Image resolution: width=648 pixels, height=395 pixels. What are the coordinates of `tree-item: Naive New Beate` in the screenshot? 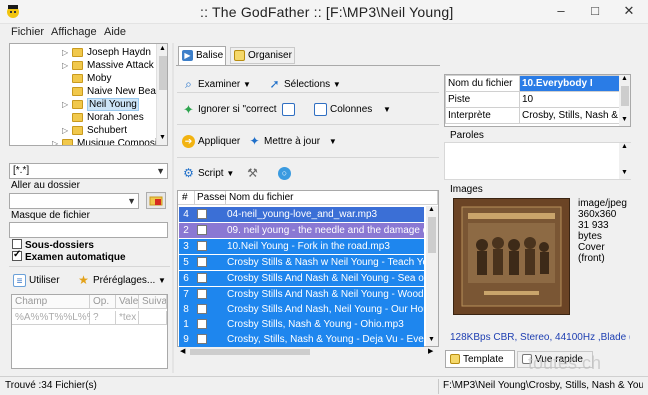 It's located at (118, 91).